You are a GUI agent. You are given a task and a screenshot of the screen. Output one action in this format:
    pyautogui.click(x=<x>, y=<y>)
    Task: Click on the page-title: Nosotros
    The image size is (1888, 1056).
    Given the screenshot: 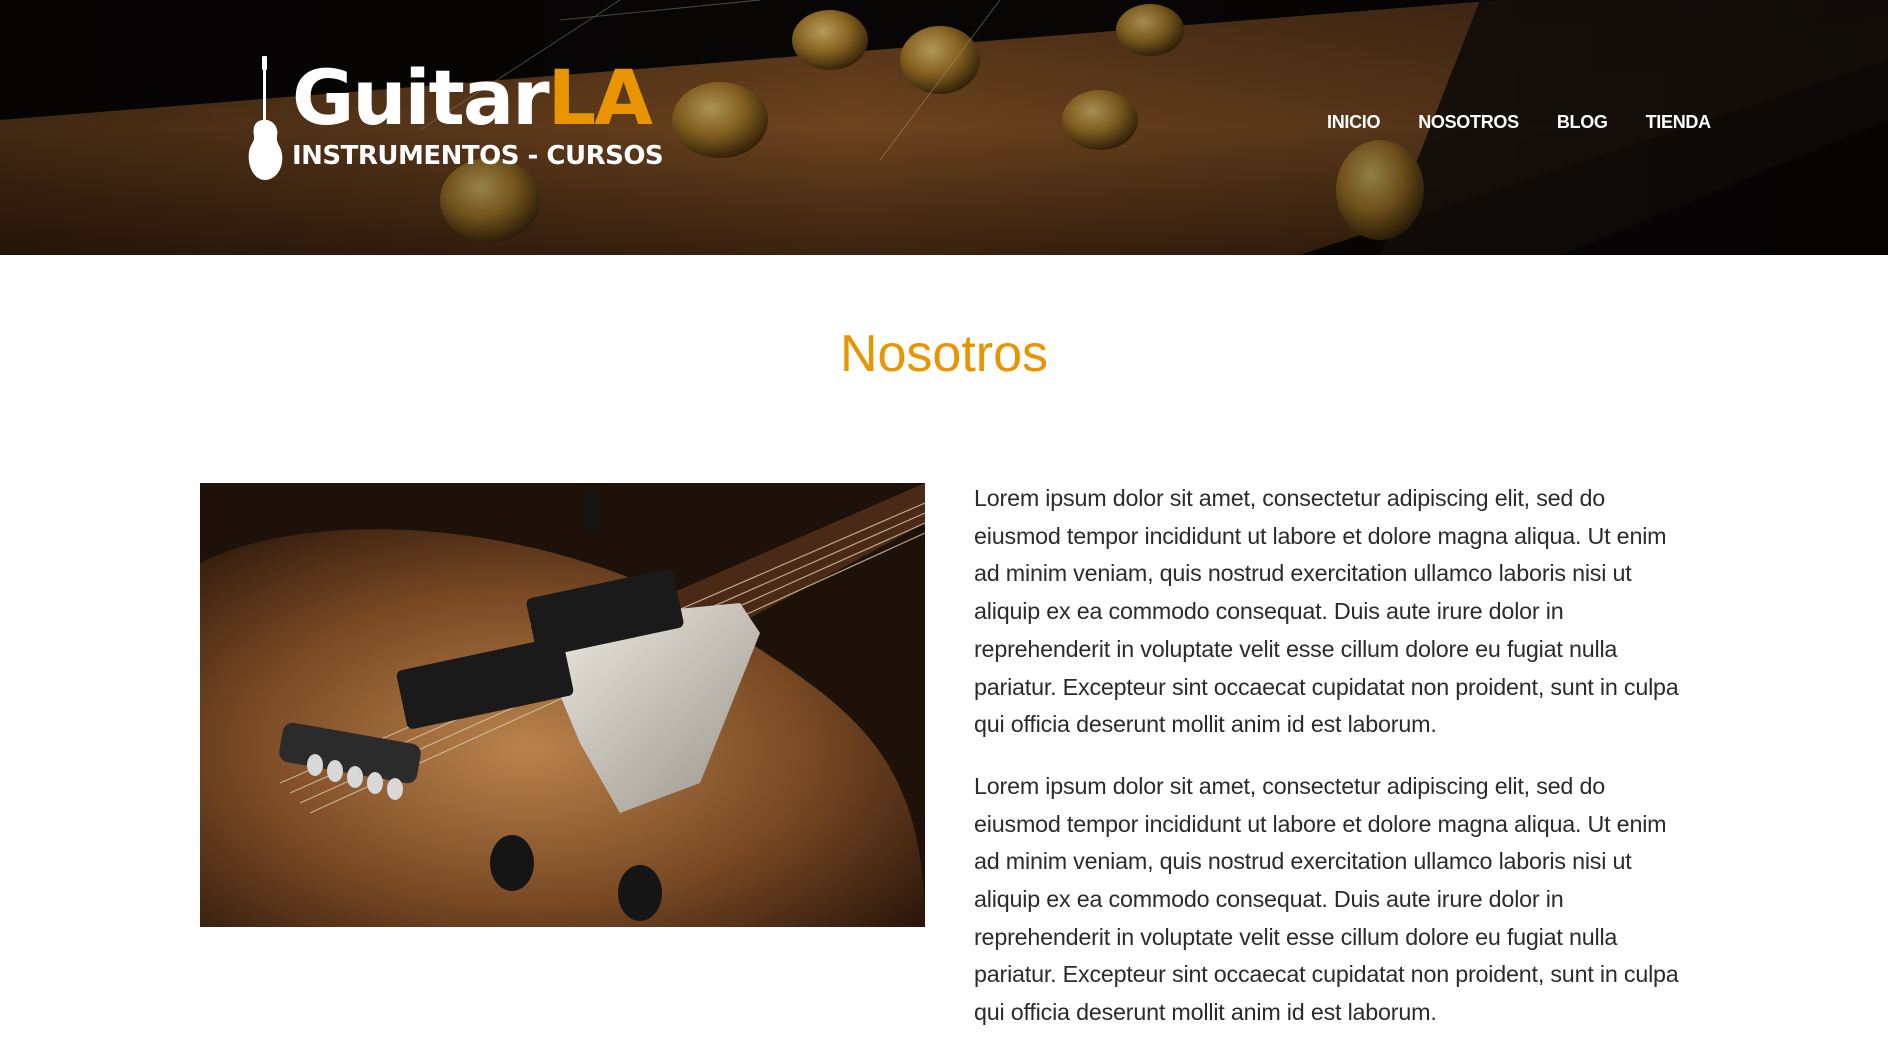 What is the action you would take?
    pyautogui.click(x=944, y=354)
    